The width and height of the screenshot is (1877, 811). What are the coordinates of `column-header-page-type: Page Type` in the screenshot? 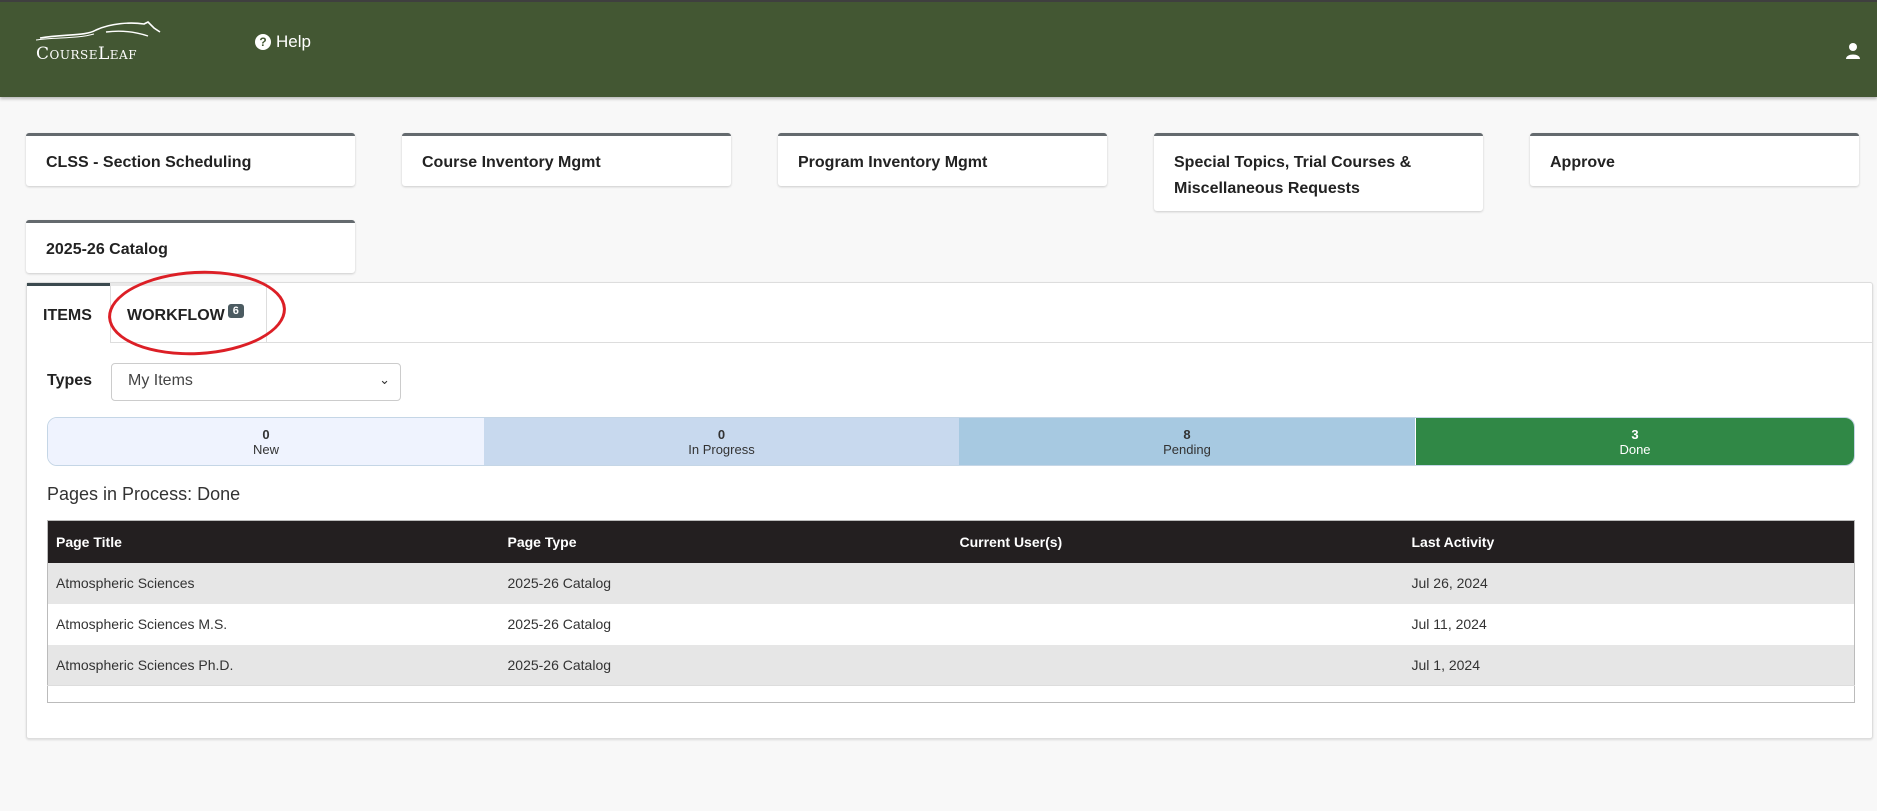 It's located at (725, 541).